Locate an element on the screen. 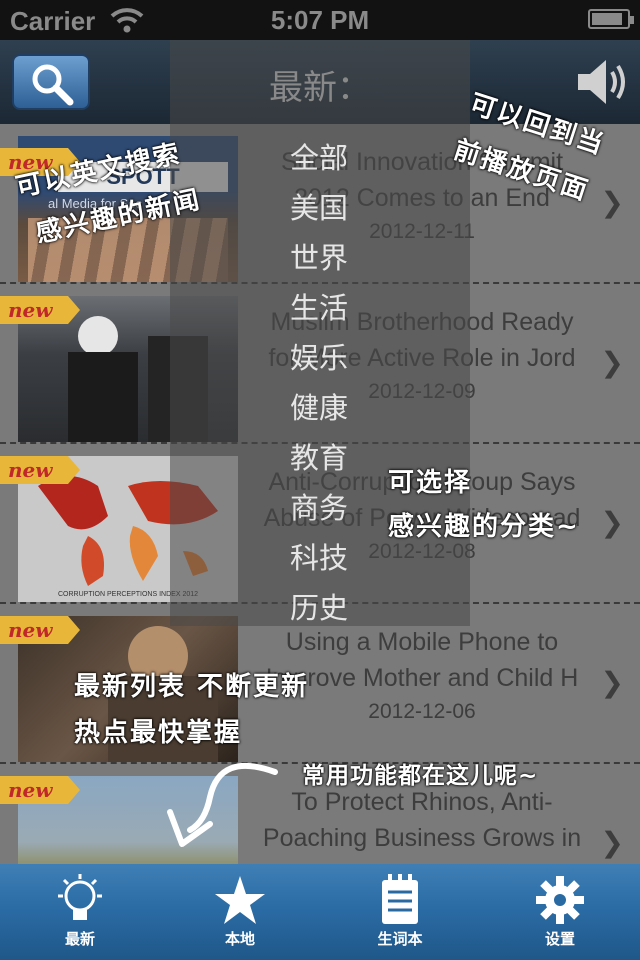 This screenshot has width=640, height=960. category-item-health: 健康 is located at coordinates (319, 406).